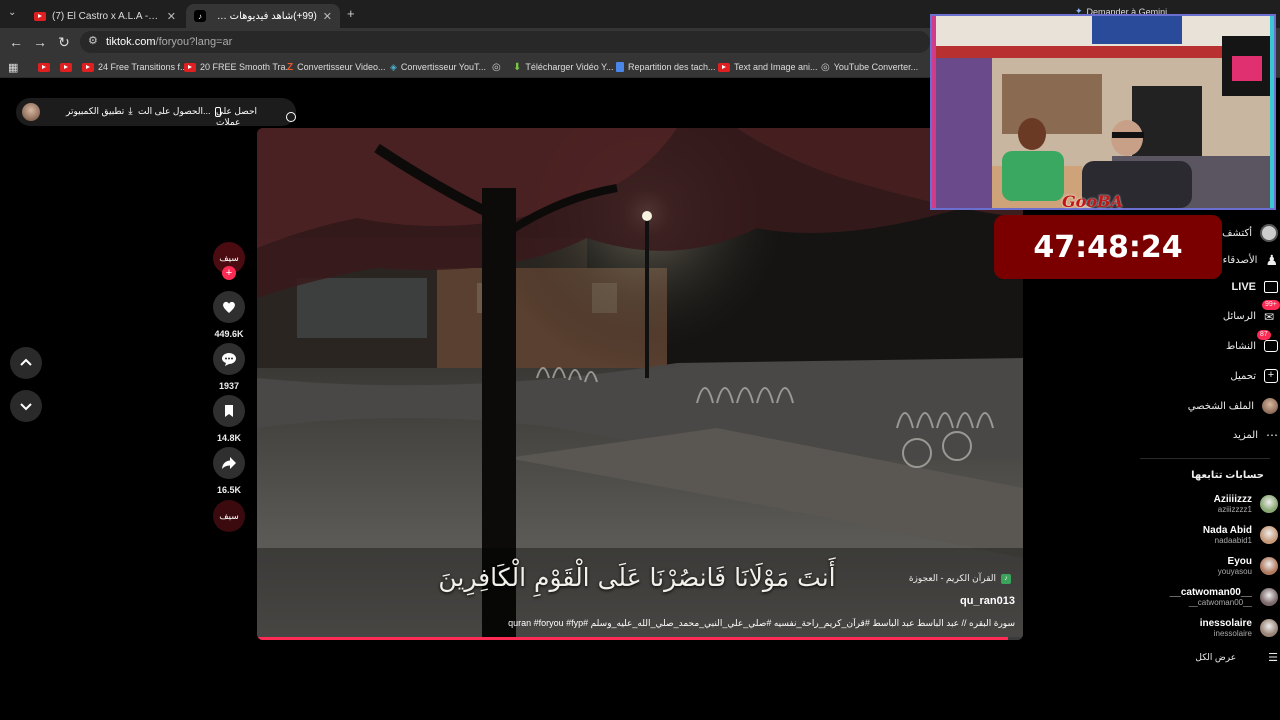 The width and height of the screenshot is (1280, 720). I want to click on following-account: inessolaire inessolaire, so click(1239, 628).